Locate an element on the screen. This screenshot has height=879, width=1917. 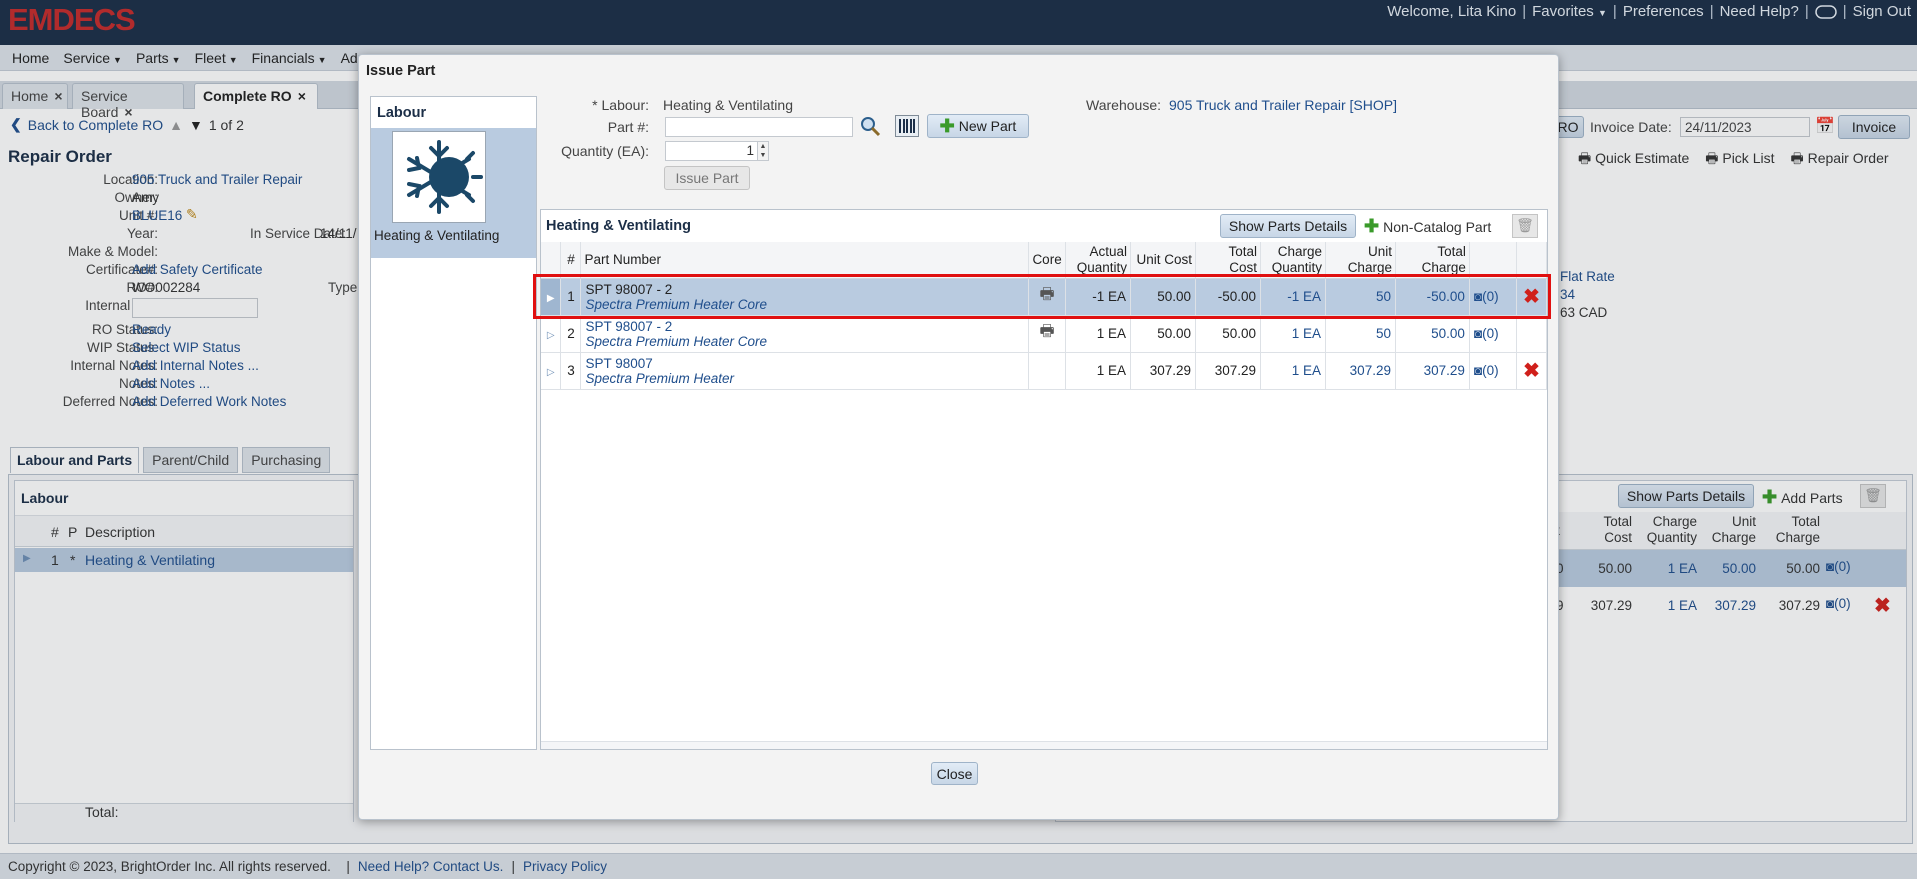
close-button: Close is located at coordinates (954, 773).